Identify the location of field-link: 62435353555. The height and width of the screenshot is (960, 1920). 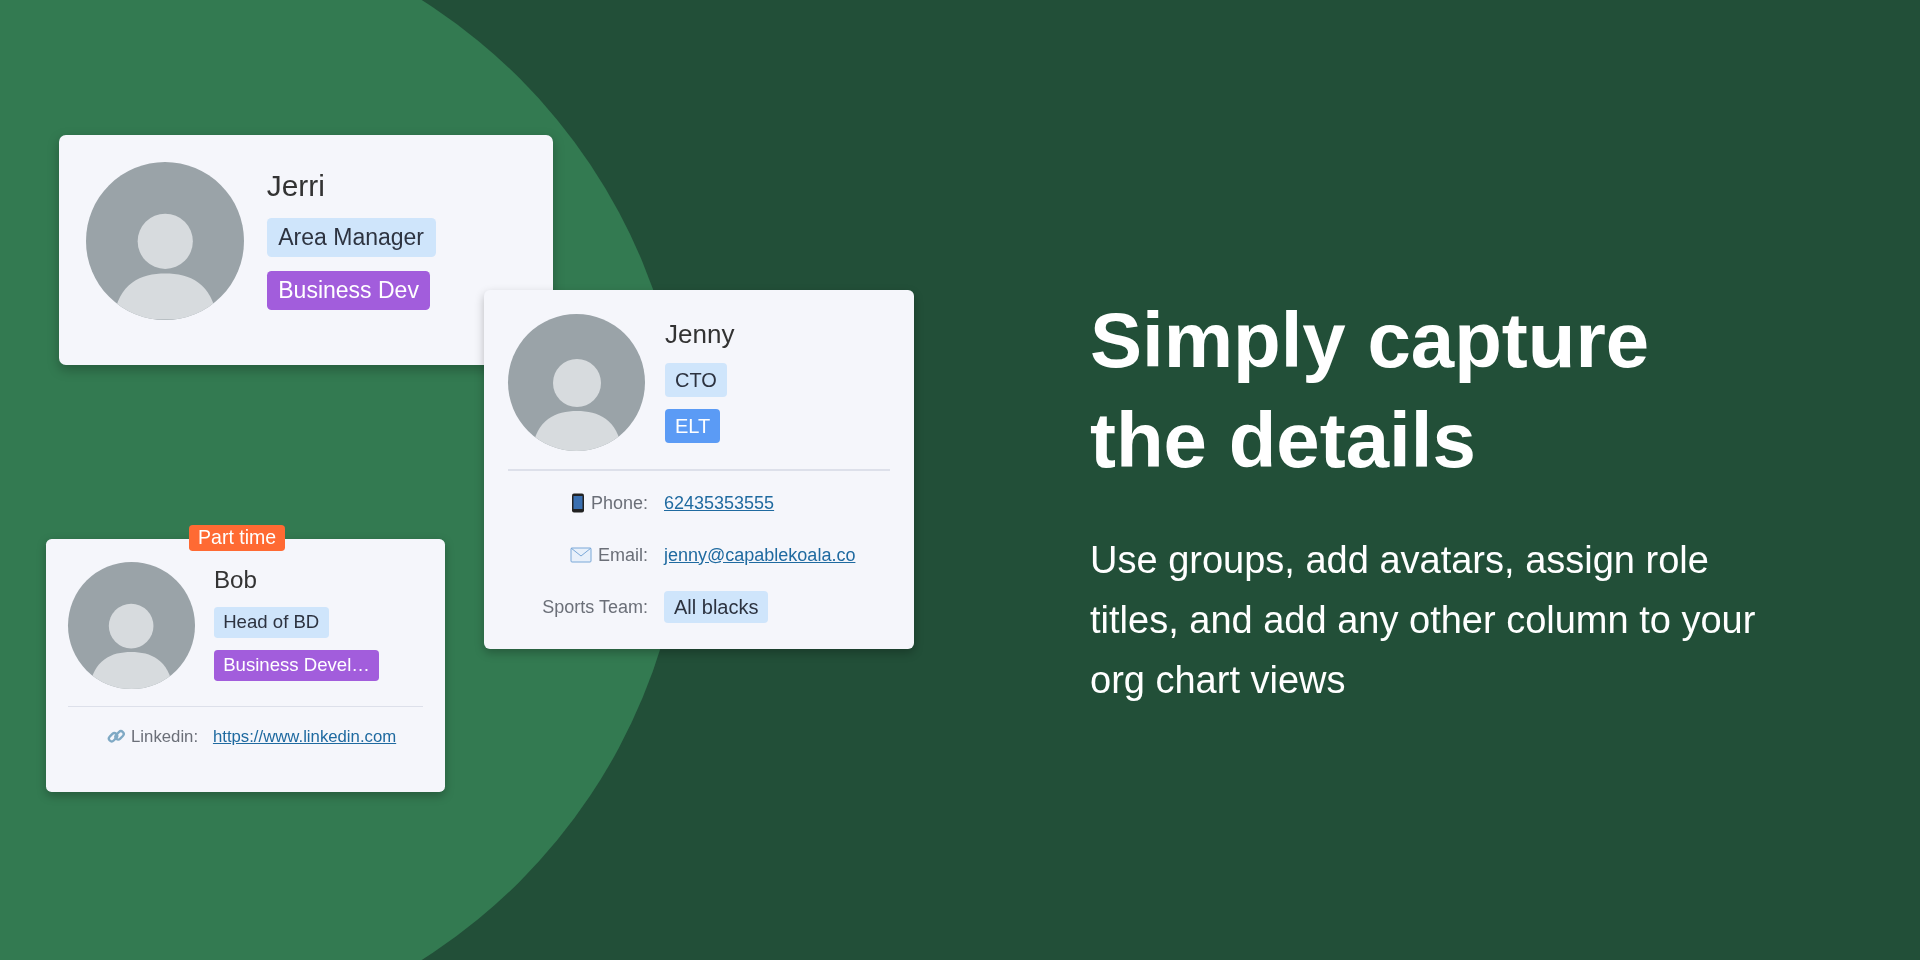
(719, 503).